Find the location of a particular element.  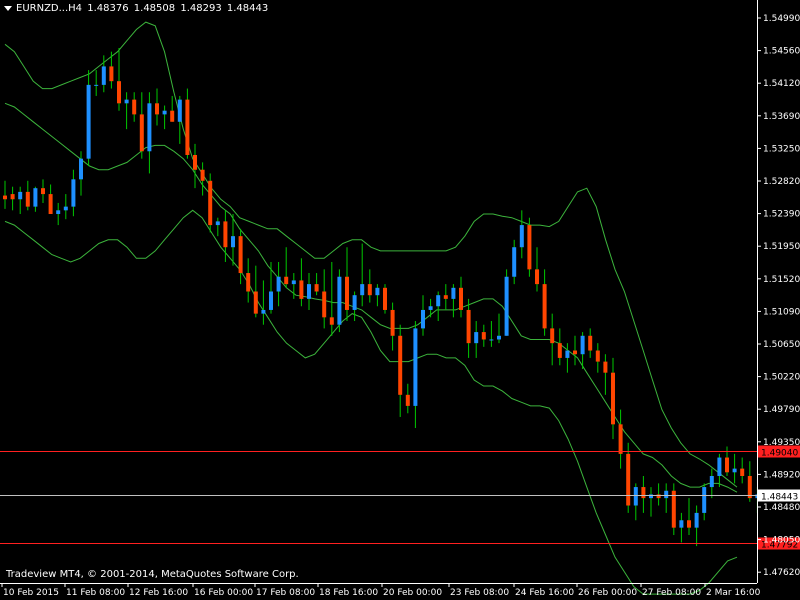

y-tick-label: 1.52820 is located at coordinates (781, 182).